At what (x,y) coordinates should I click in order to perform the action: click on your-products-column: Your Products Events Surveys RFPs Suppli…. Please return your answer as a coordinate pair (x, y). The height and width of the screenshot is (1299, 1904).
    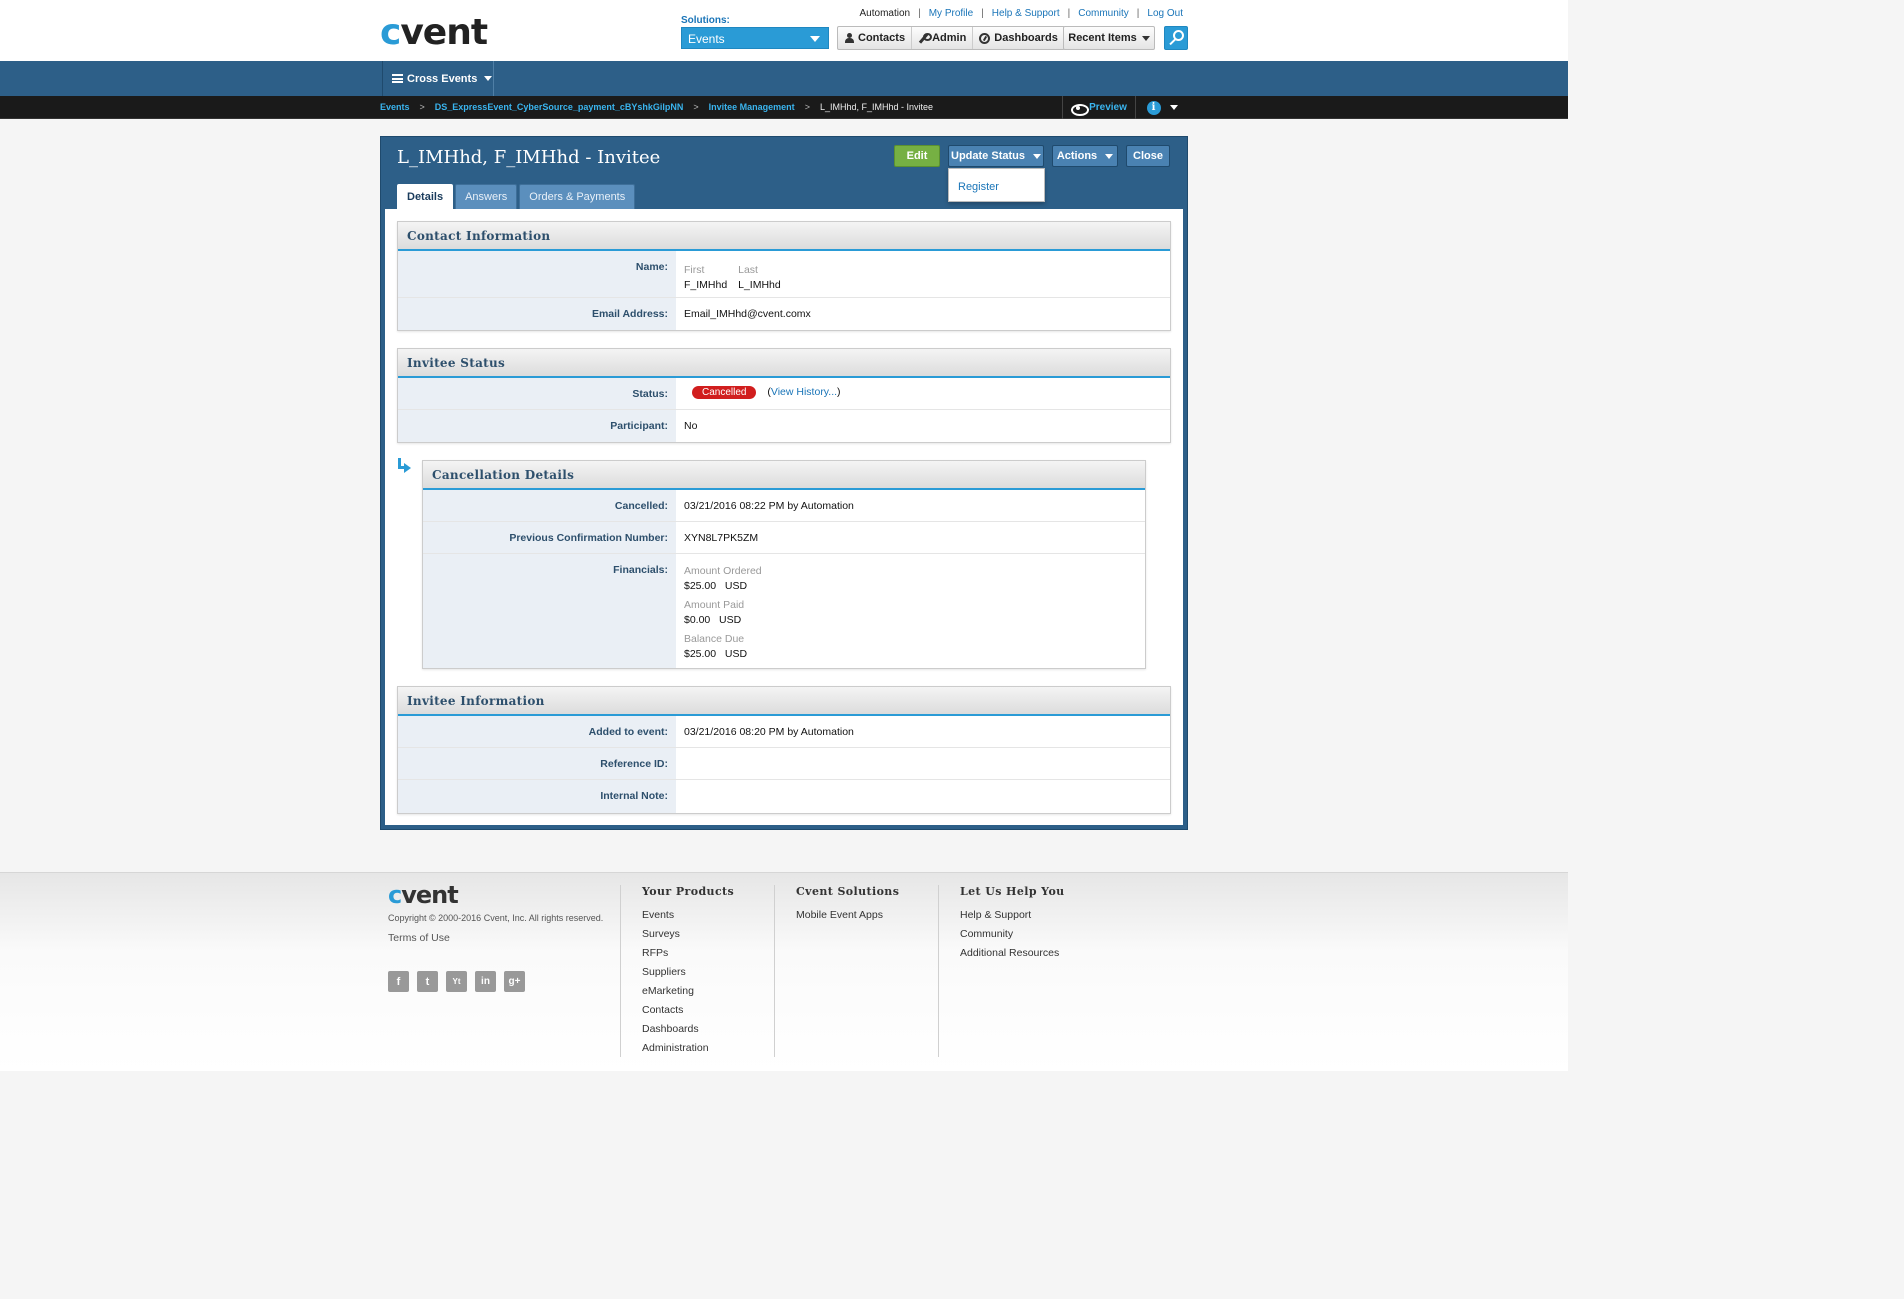
    Looking at the image, I should click on (688, 971).